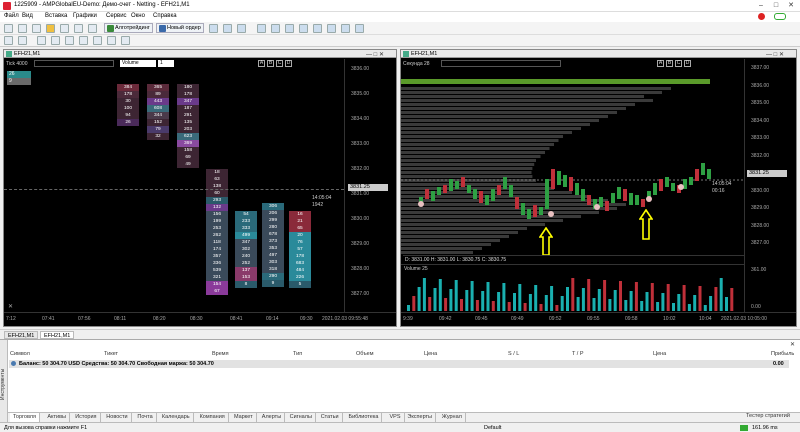  I want to click on footprint-cell: 206, so click(273, 213).